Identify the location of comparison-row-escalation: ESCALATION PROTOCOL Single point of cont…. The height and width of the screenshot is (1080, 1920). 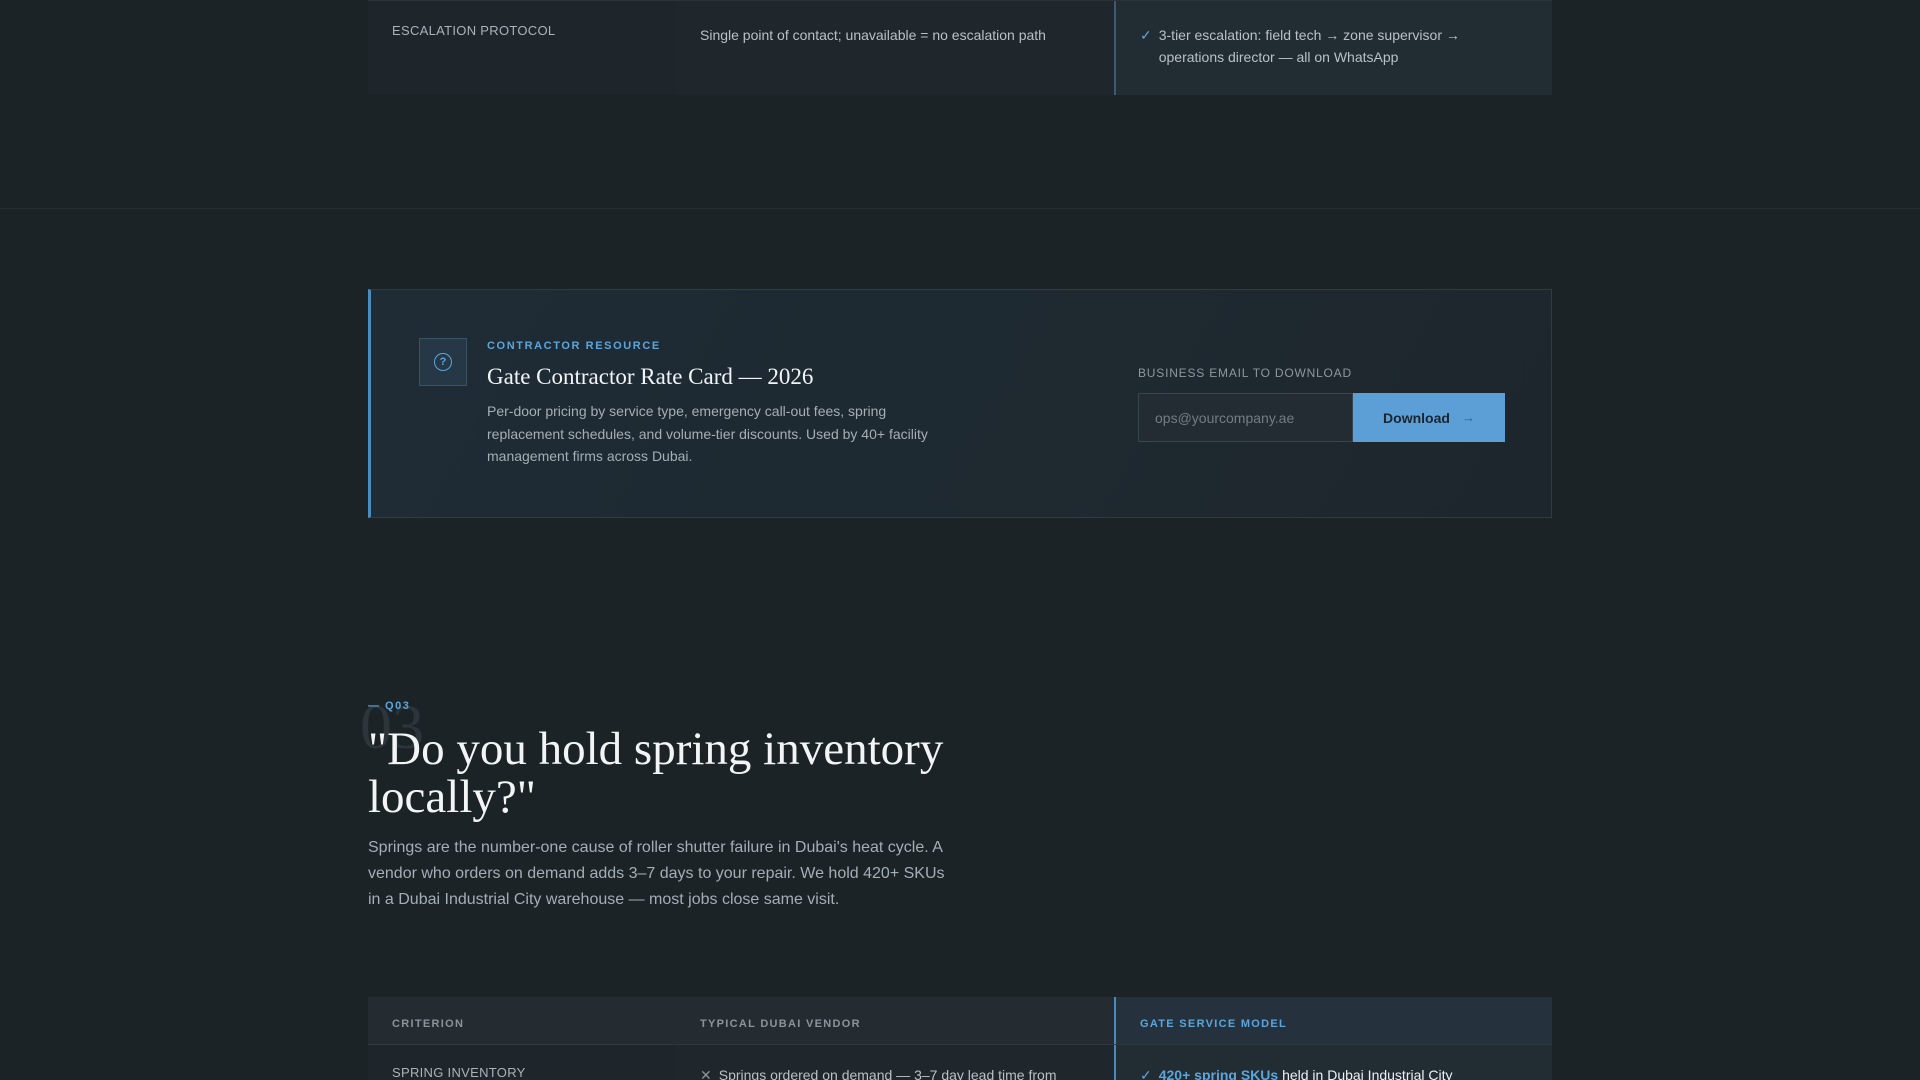
(960, 47).